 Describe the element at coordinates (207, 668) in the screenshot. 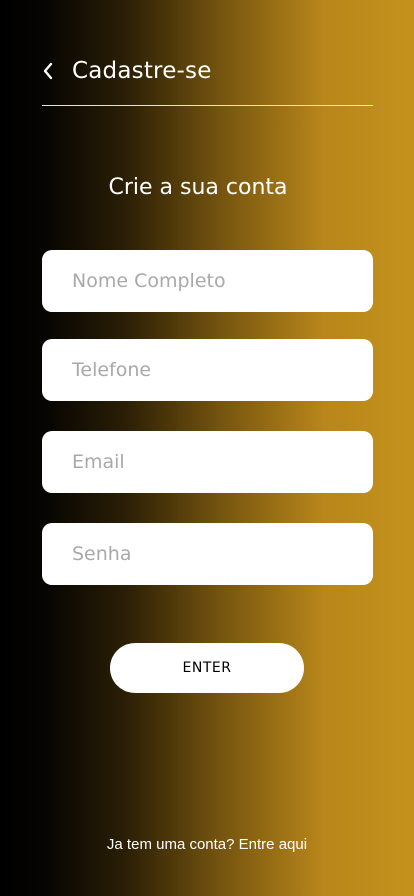

I see `enter-button: ENTER` at that location.